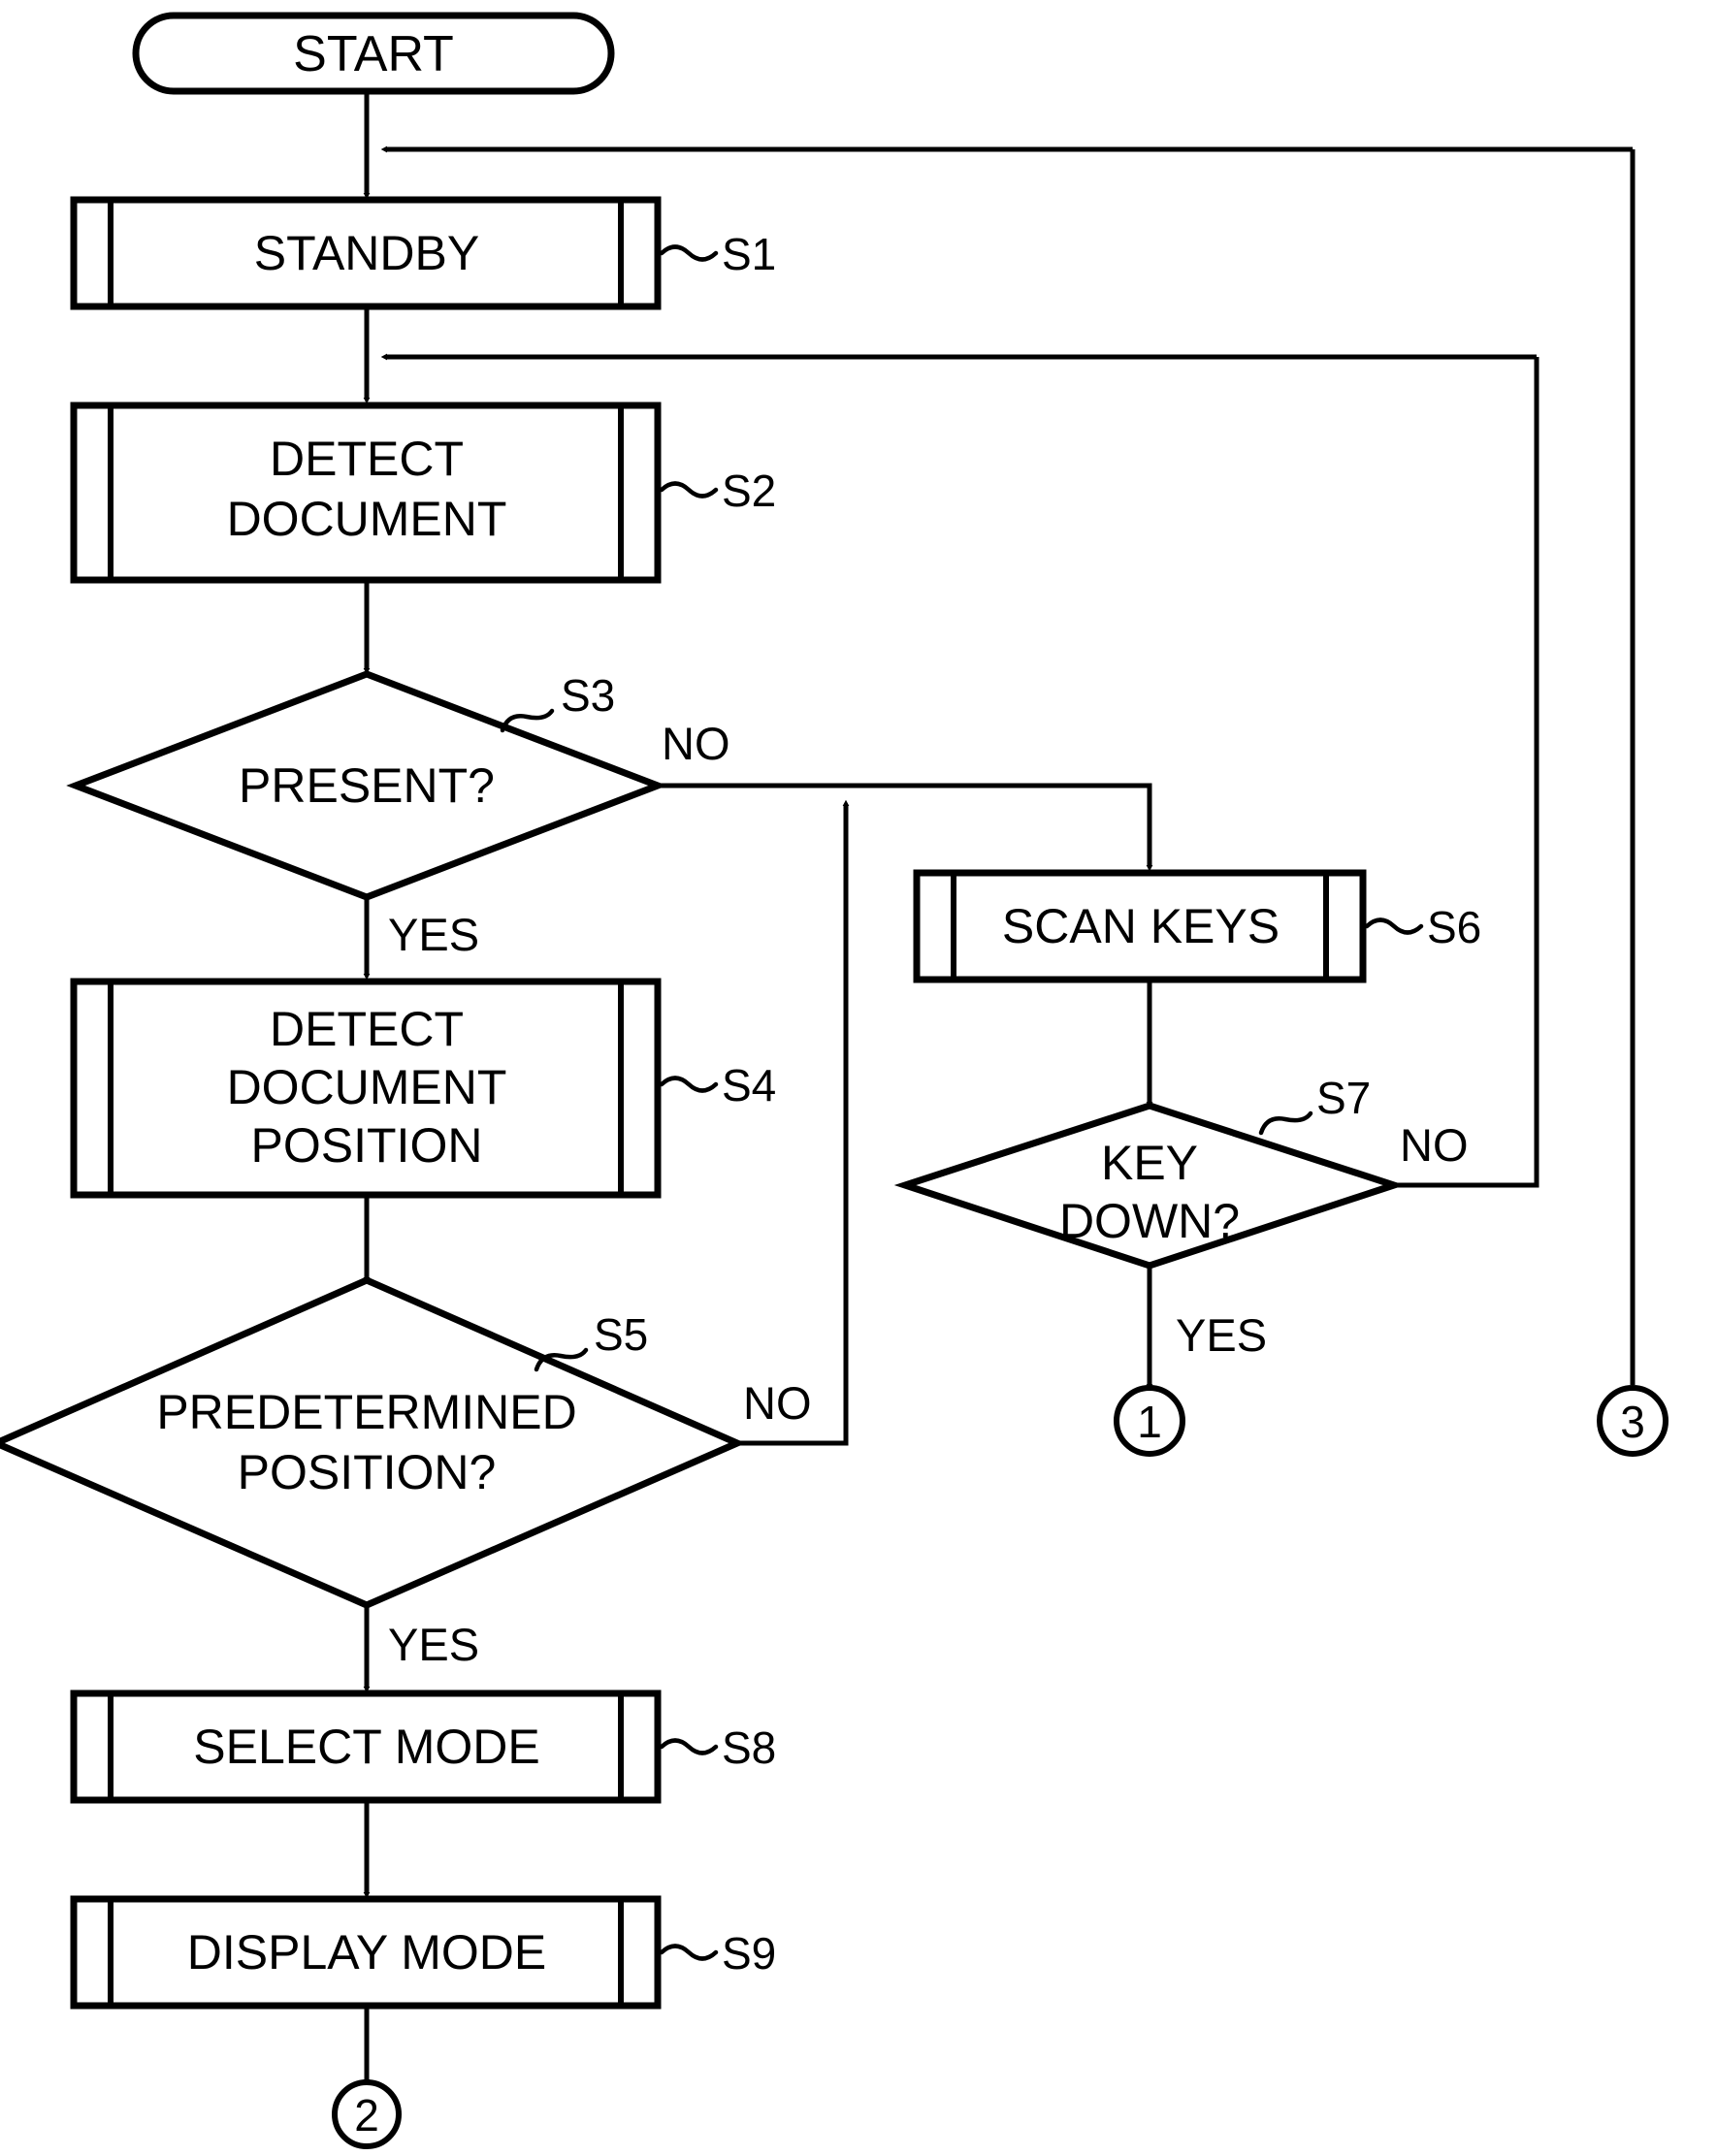  Describe the element at coordinates (689, 490) in the screenshot. I see `s2-step-leader` at that location.